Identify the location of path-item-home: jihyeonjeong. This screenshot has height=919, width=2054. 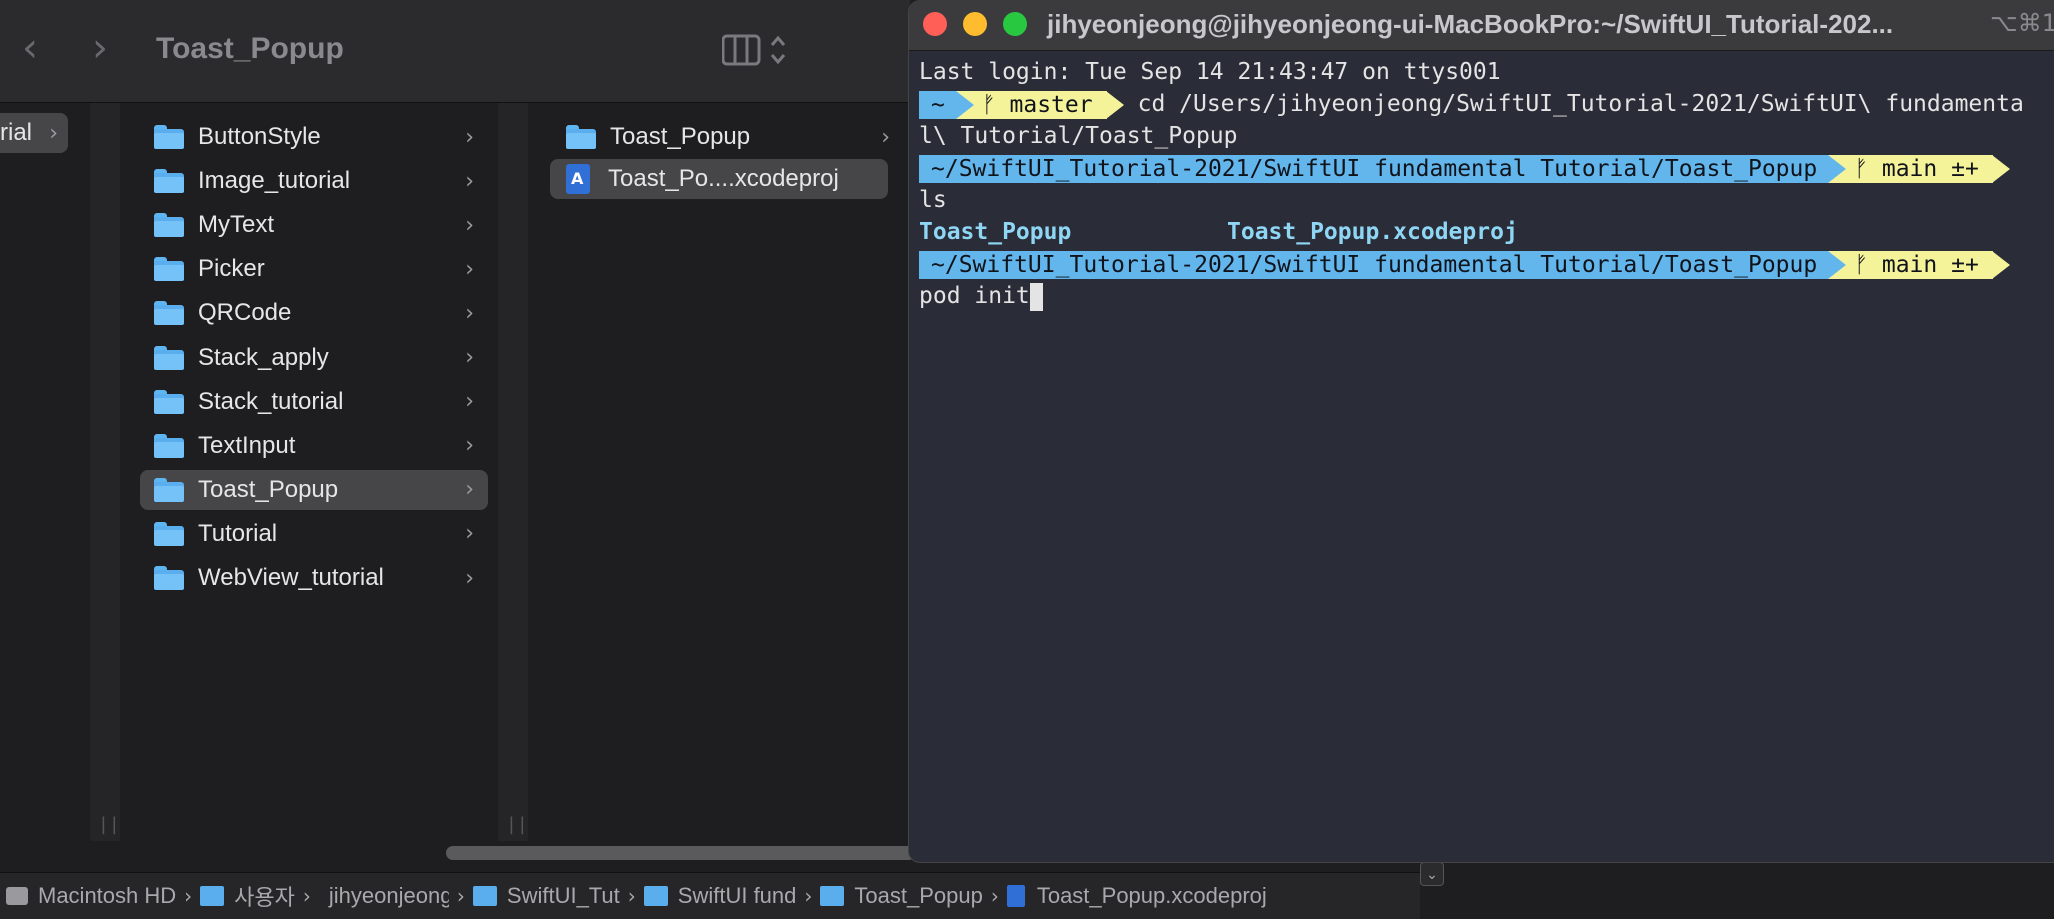
(384, 896).